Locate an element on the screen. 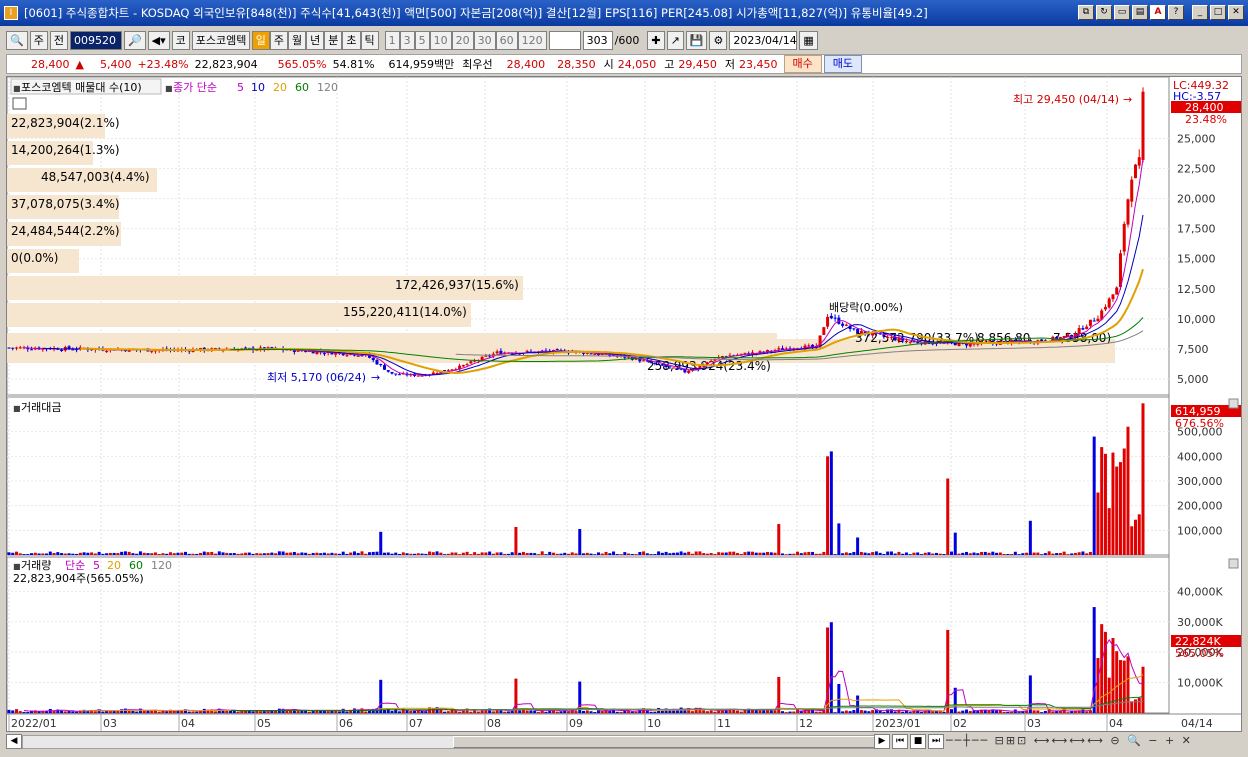  amount-tick: 100,000 is located at coordinates (1200, 530).